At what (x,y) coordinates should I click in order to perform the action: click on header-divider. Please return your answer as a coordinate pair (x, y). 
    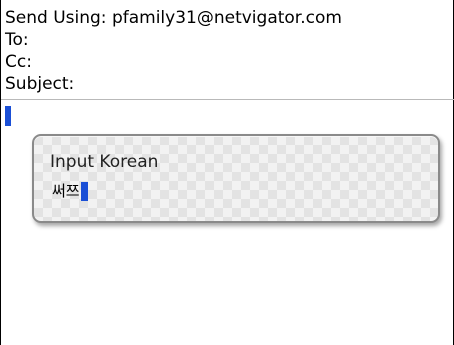
    Looking at the image, I should click on (227, 99).